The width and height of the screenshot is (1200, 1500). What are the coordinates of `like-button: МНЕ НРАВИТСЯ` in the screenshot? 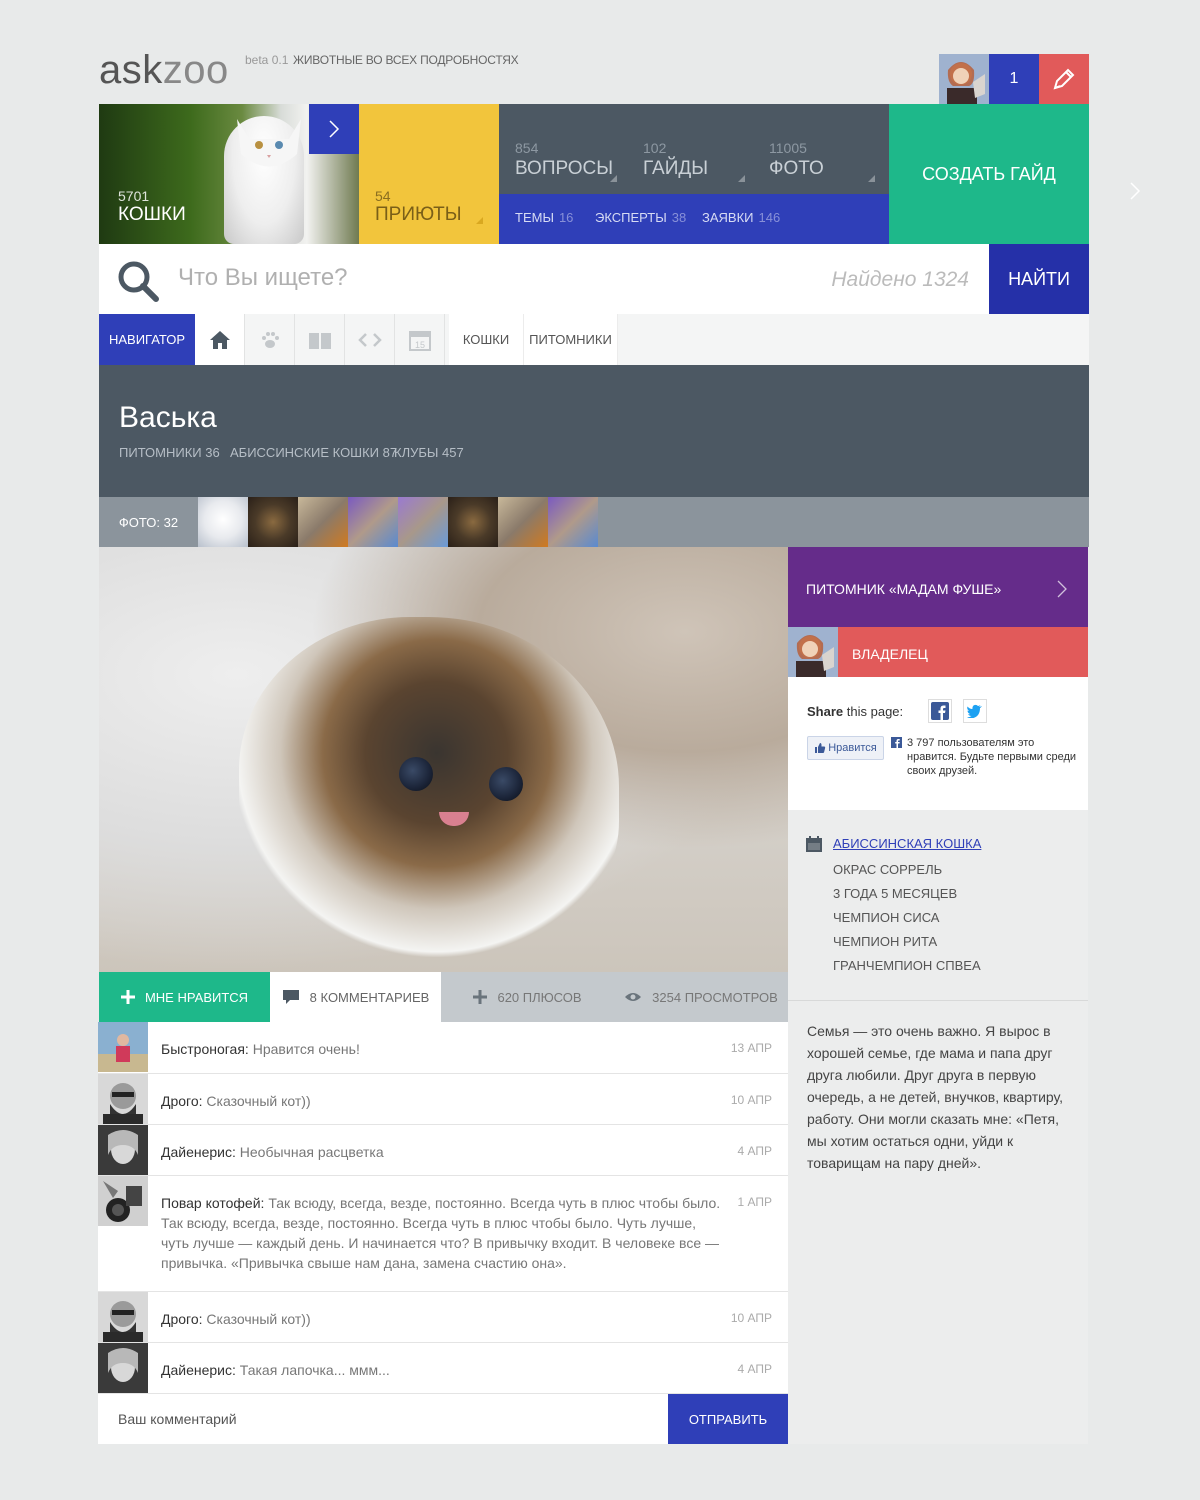 It's located at (184, 997).